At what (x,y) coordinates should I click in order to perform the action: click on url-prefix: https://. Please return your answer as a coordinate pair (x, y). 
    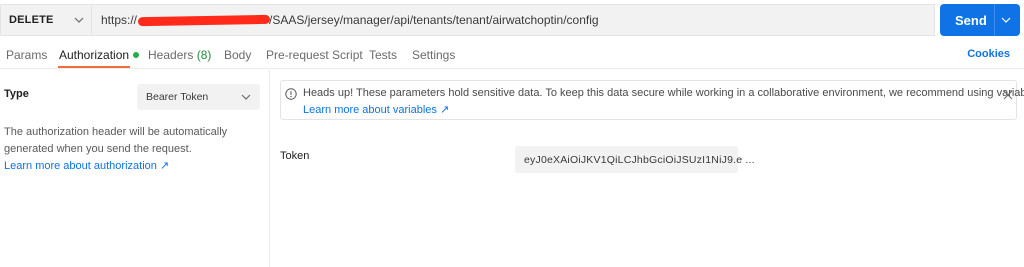
    Looking at the image, I should click on (119, 20).